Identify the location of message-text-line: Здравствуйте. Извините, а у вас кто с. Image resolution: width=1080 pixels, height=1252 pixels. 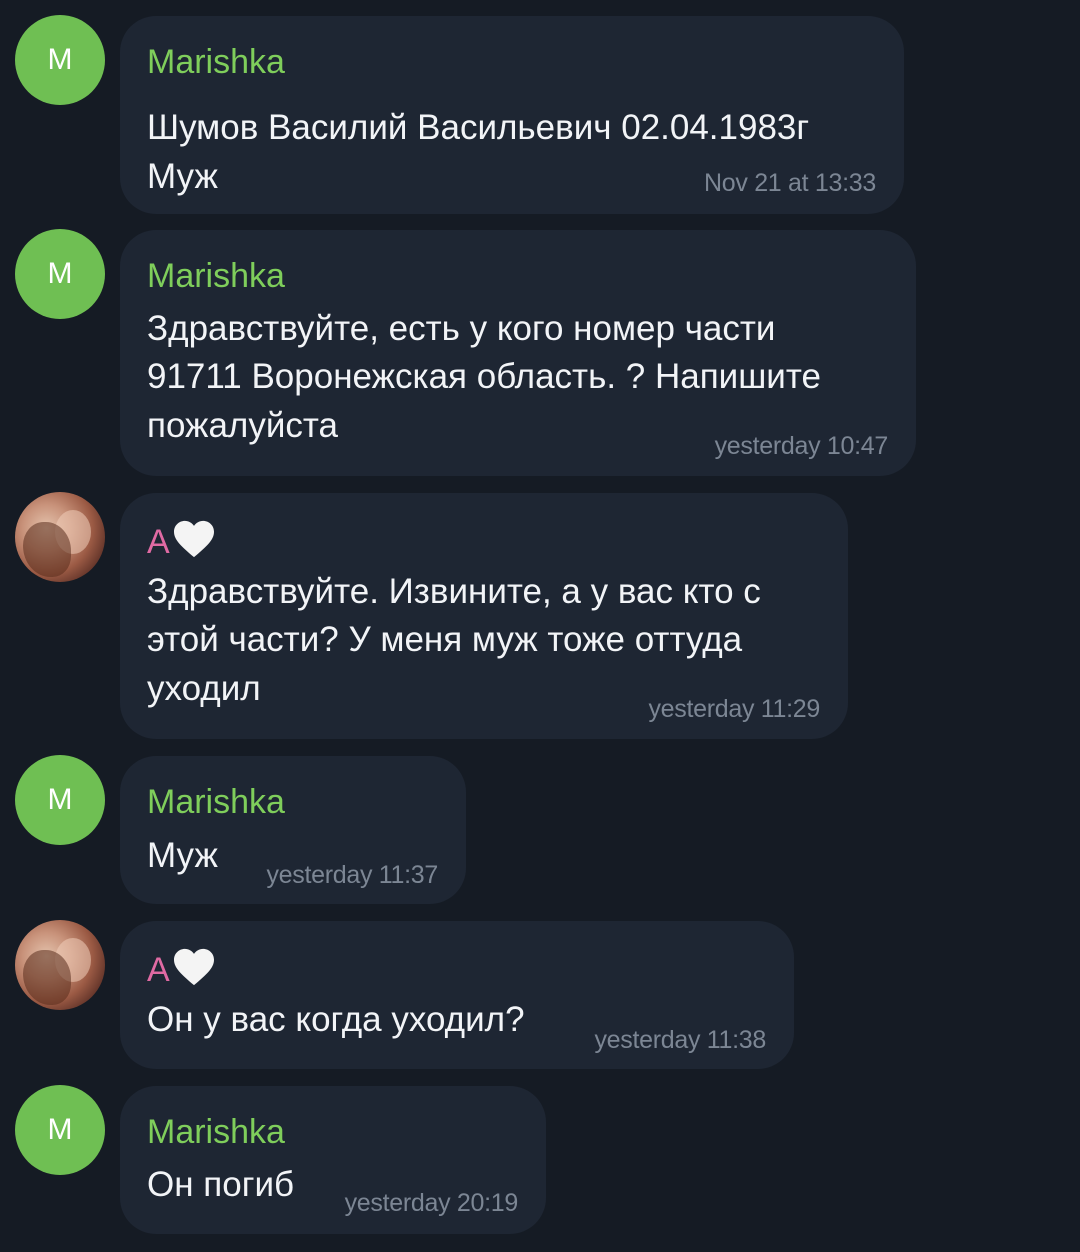
(454, 591).